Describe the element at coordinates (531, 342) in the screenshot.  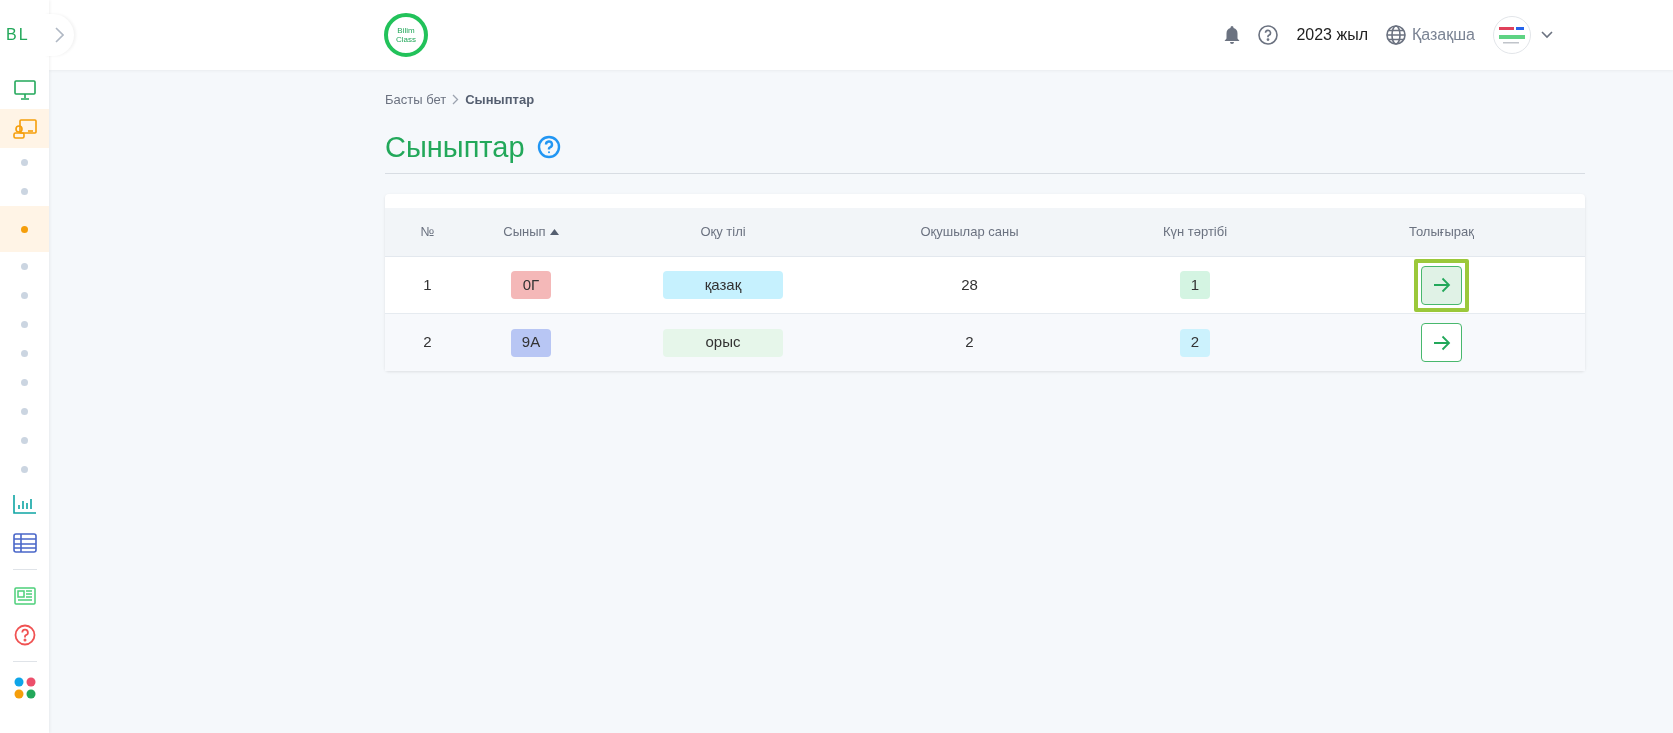
I see `tag: 9А` at that location.